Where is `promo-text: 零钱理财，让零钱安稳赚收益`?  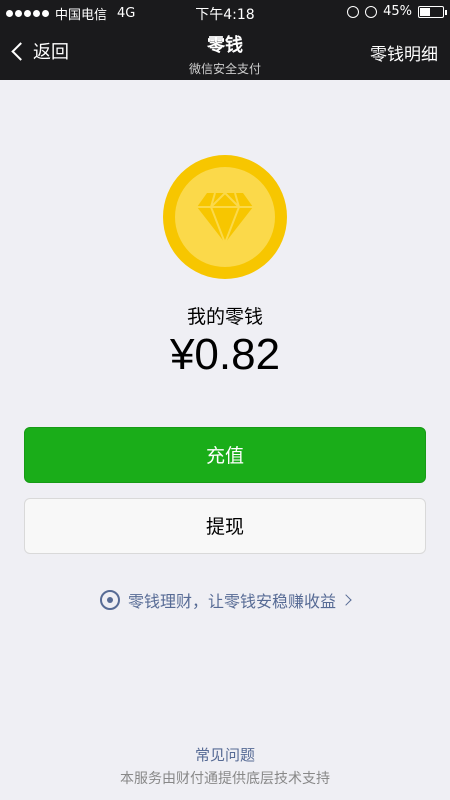 promo-text: 零钱理财，让零钱安稳赚收益 is located at coordinates (231, 601).